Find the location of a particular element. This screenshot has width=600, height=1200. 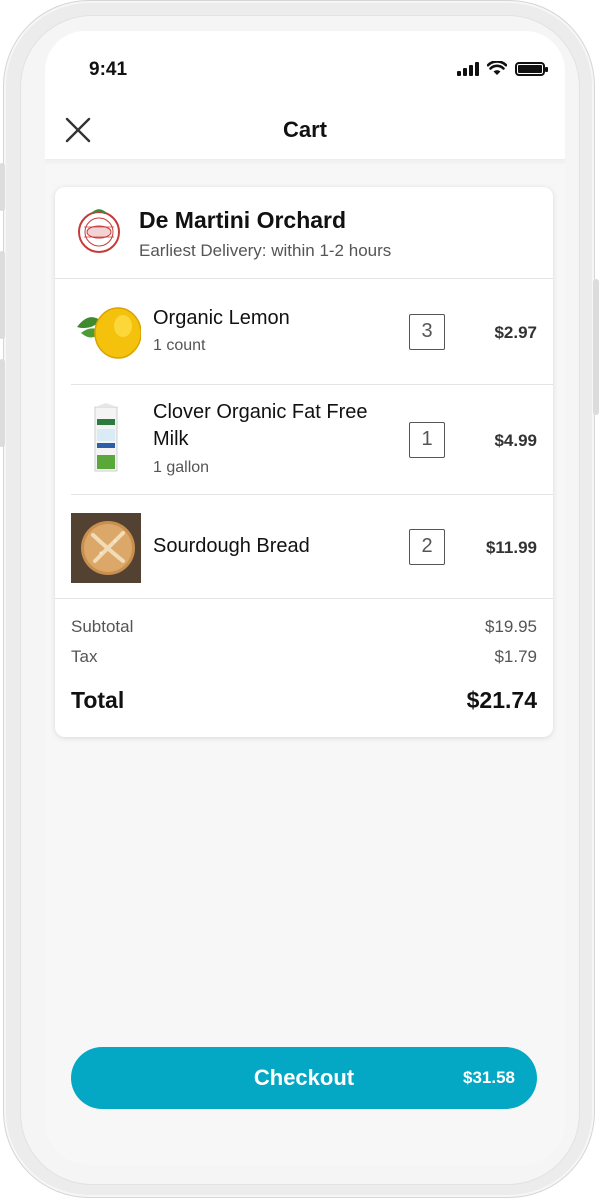

subtotal-label: Subtotal is located at coordinates (102, 626).